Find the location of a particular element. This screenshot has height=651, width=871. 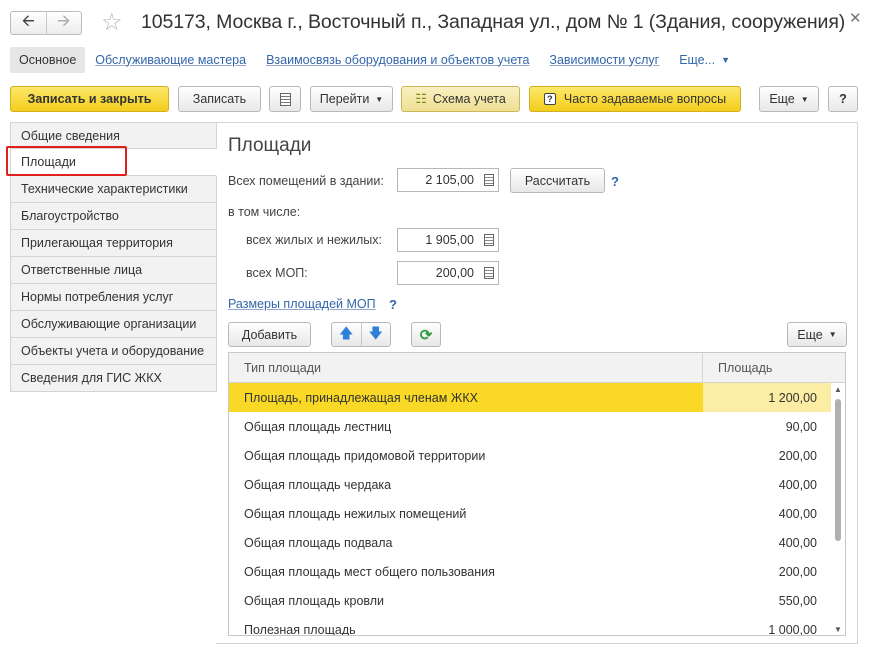

scheme-icon: ☷ is located at coordinates (421, 98).